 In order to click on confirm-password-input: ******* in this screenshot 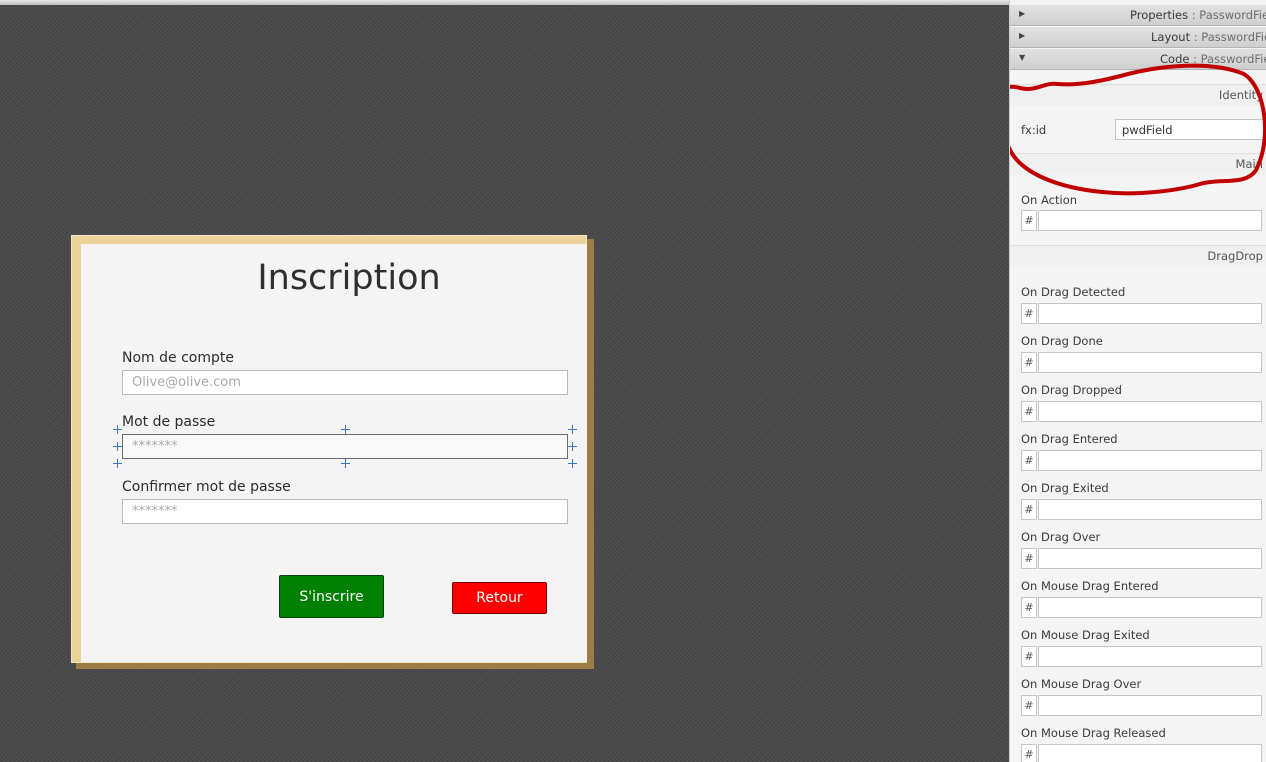, I will do `click(345, 511)`.